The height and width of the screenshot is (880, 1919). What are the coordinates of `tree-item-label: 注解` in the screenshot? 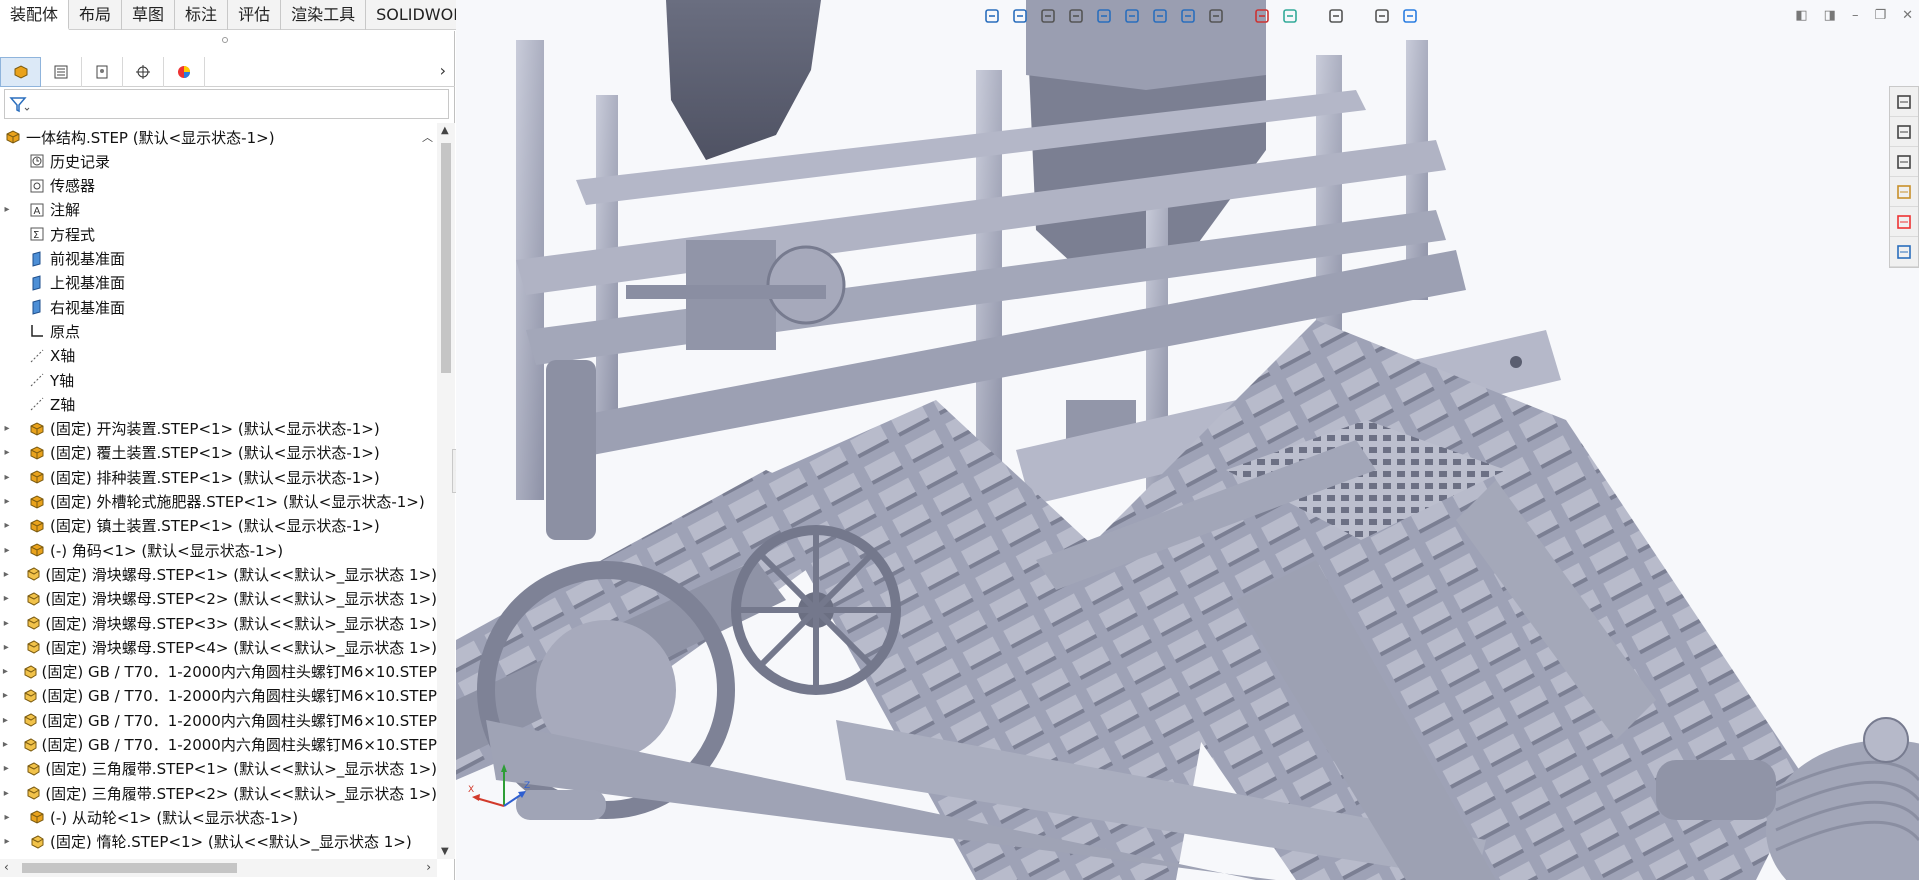 It's located at (65, 210).